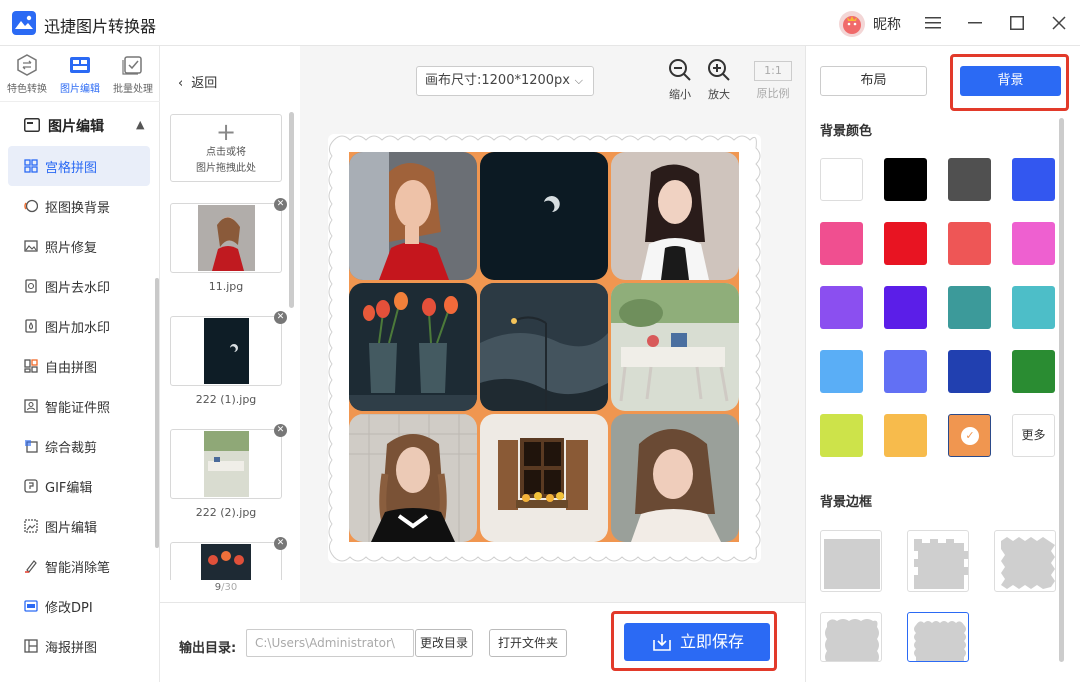  Describe the element at coordinates (133, 74) in the screenshot. I see `mode-batch: 批量处理` at that location.